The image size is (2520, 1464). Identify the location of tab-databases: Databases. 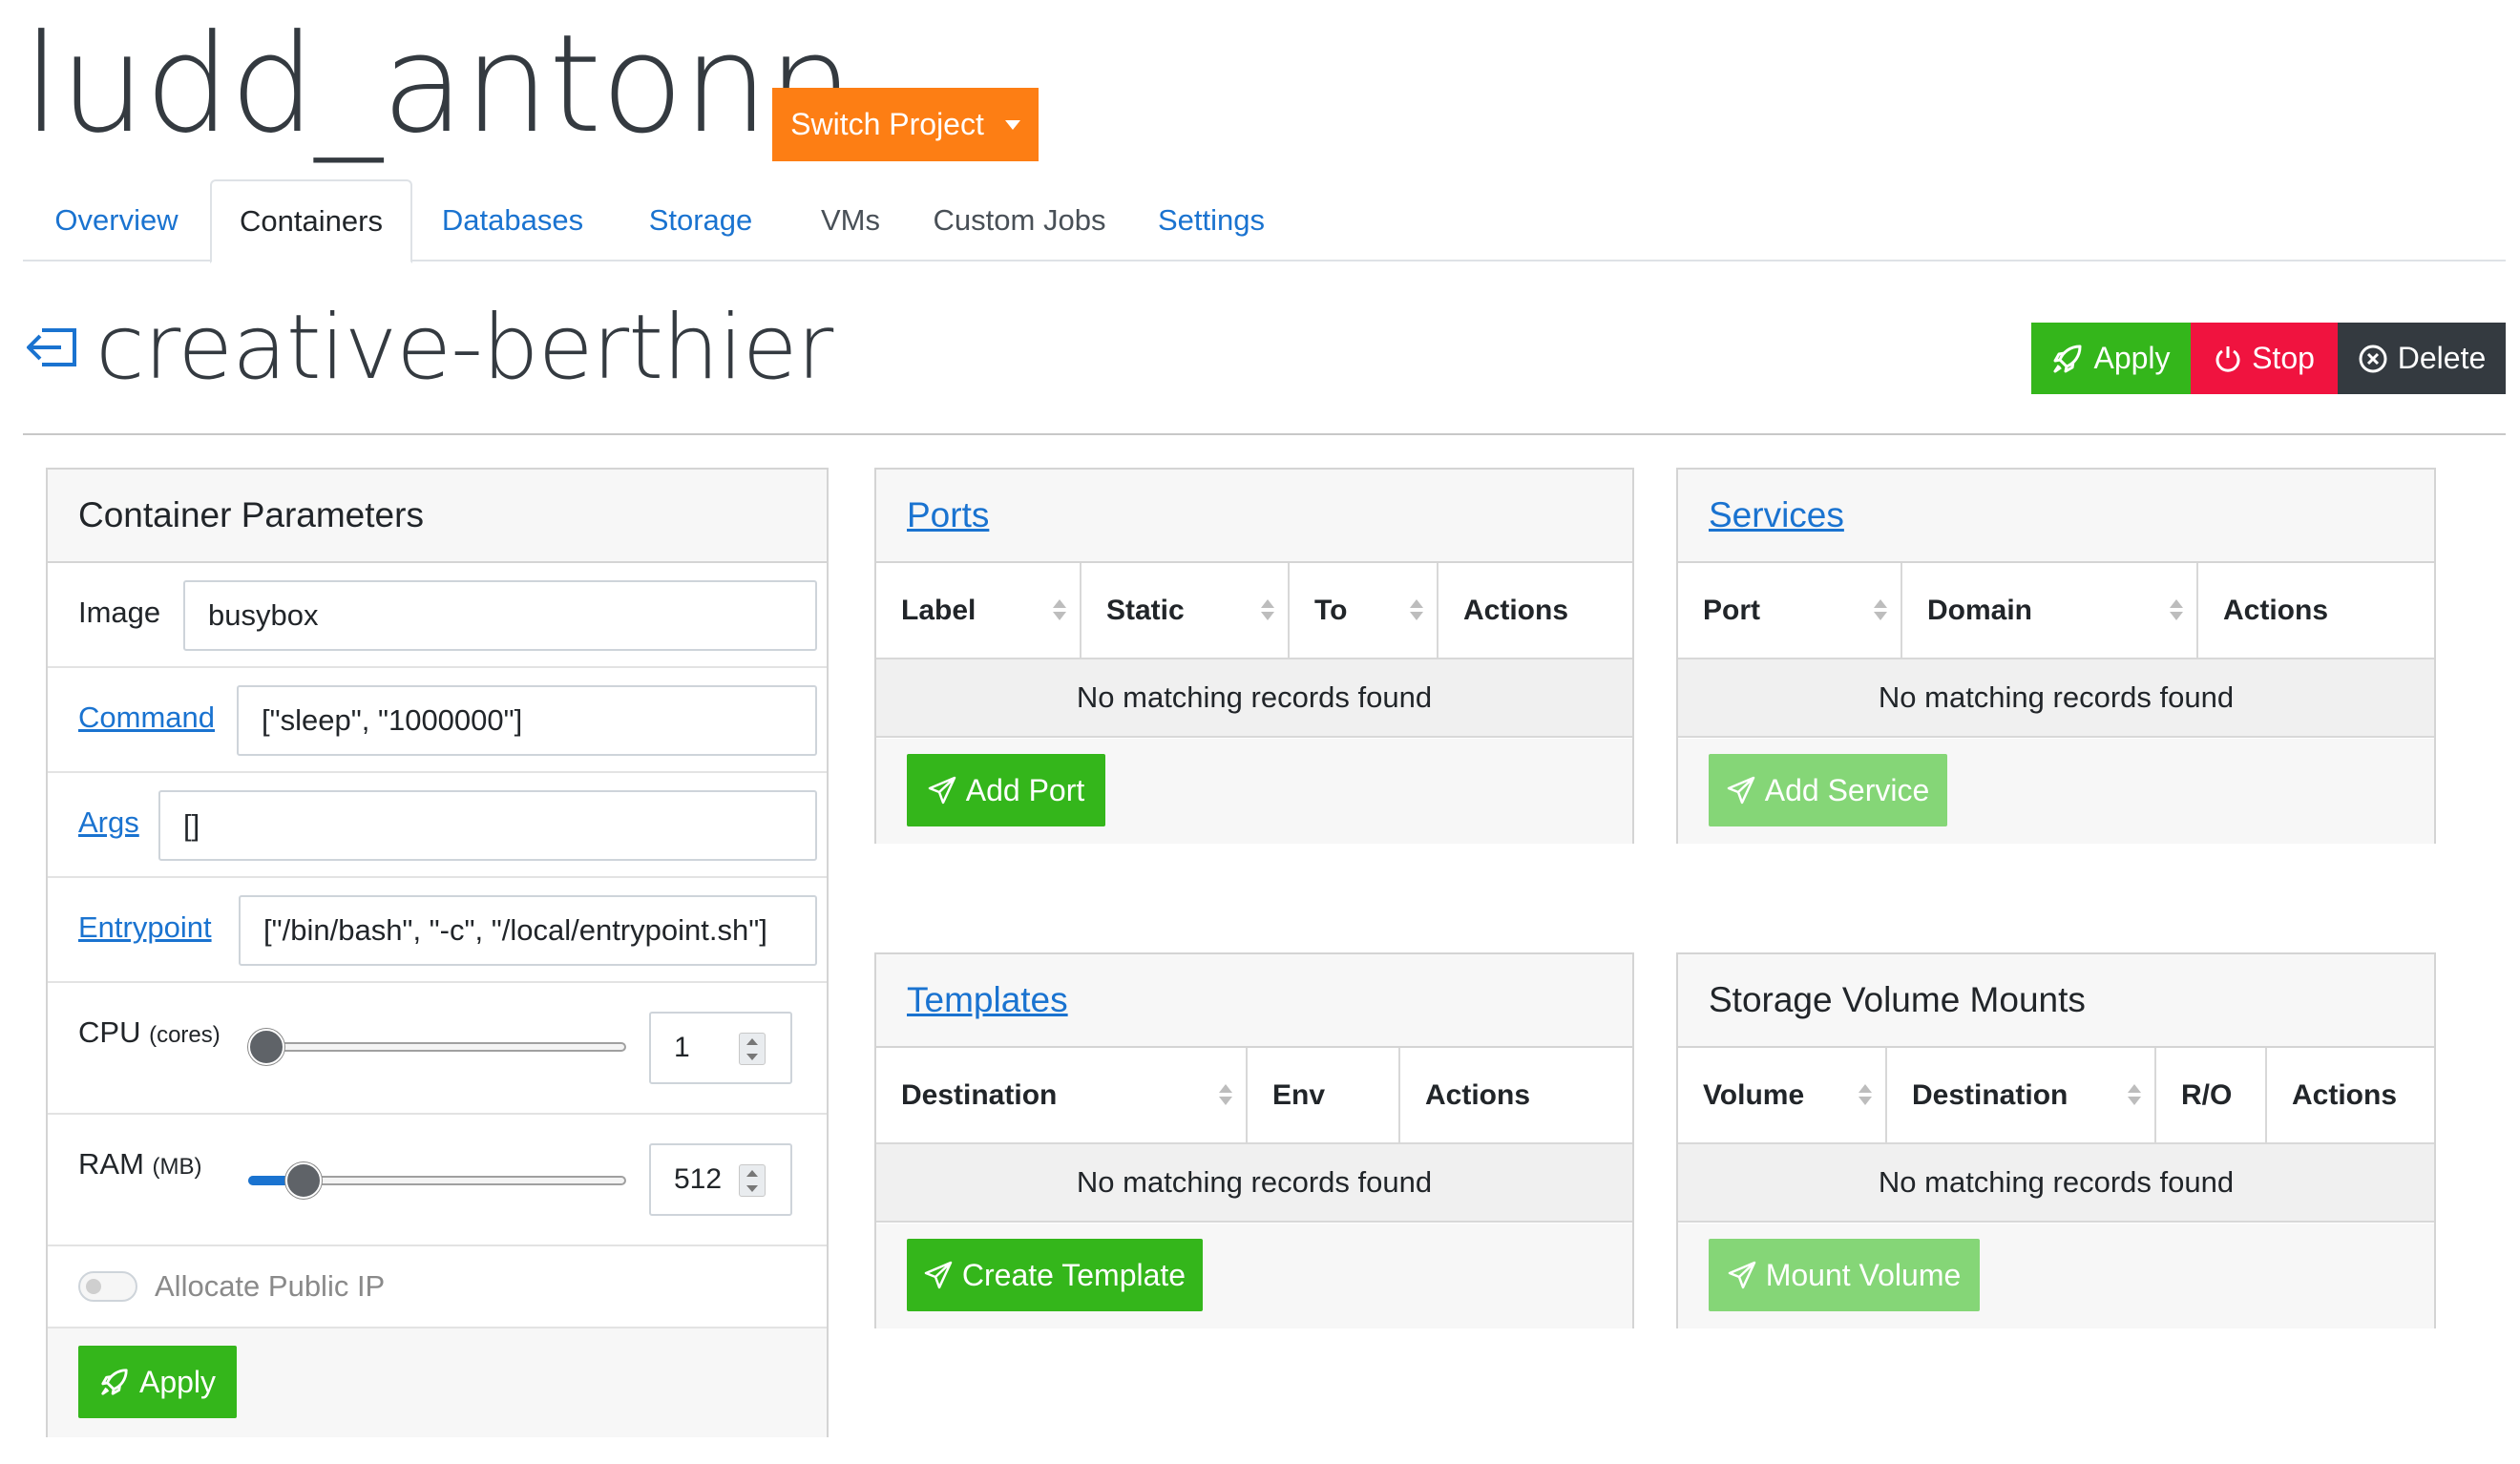
(512, 220).